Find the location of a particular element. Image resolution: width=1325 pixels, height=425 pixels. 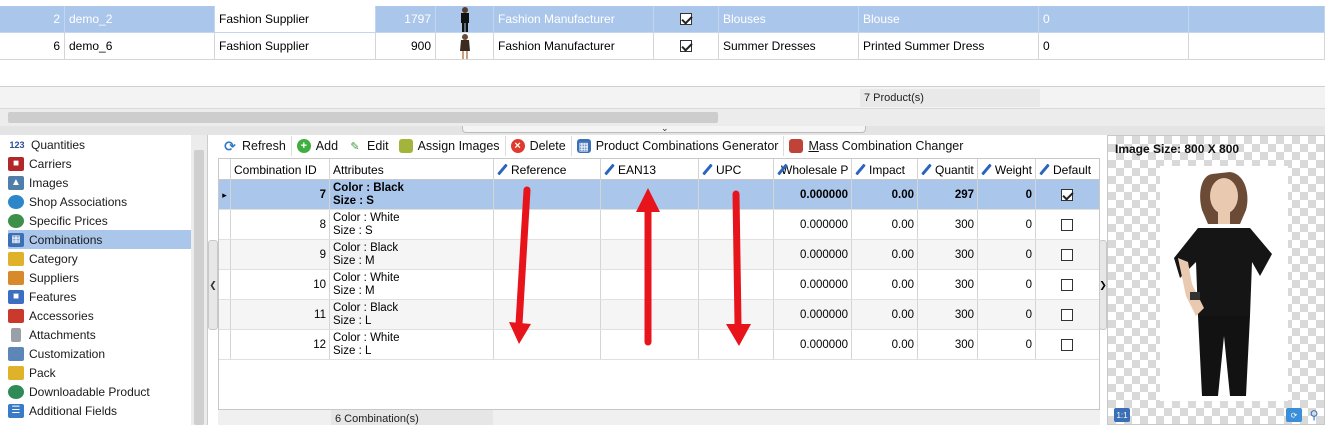

nav-scrollbar-thumb is located at coordinates (199, 287).